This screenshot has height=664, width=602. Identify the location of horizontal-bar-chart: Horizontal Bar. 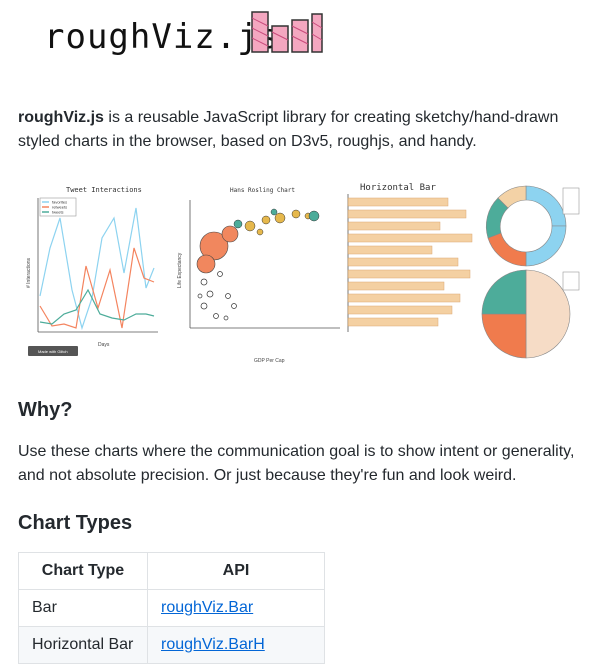
(410, 257).